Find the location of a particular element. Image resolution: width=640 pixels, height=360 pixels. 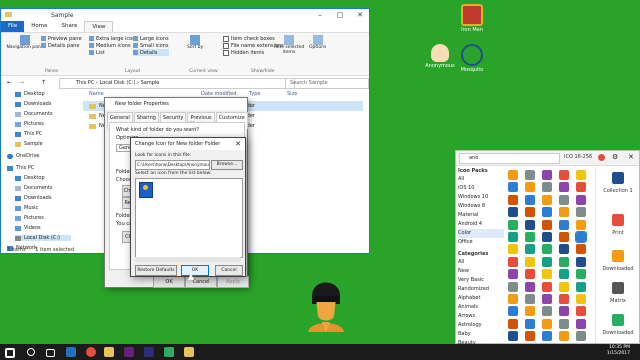

nav-item-documents: Documents is located at coordinates (34, 114).